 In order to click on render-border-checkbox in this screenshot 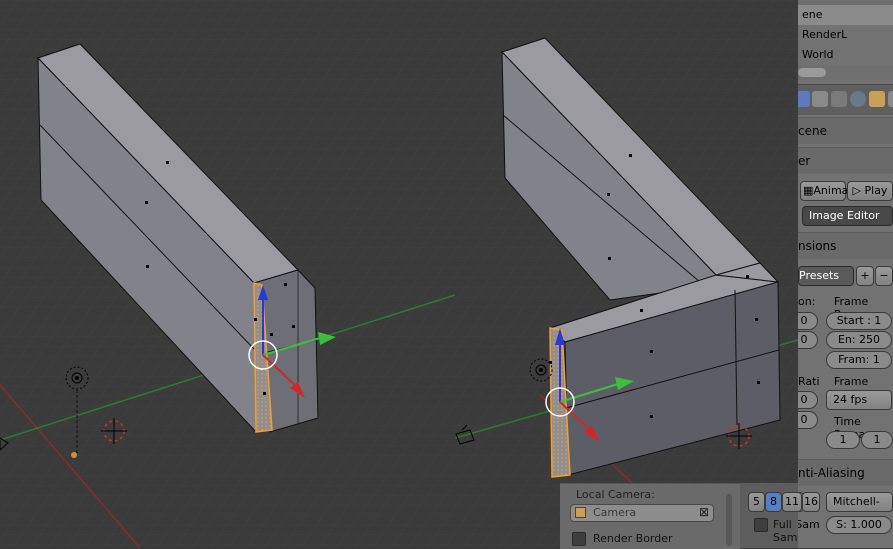, I will do `click(579, 539)`.